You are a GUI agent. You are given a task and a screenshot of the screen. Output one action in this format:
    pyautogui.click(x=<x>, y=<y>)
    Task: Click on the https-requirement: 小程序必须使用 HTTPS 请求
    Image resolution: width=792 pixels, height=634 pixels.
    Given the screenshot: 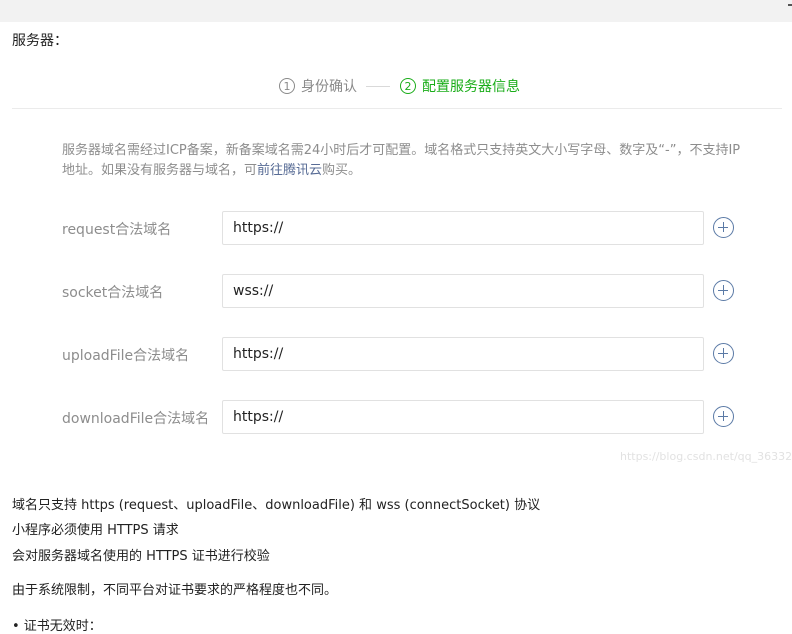 What is the action you would take?
    pyautogui.click(x=95, y=530)
    